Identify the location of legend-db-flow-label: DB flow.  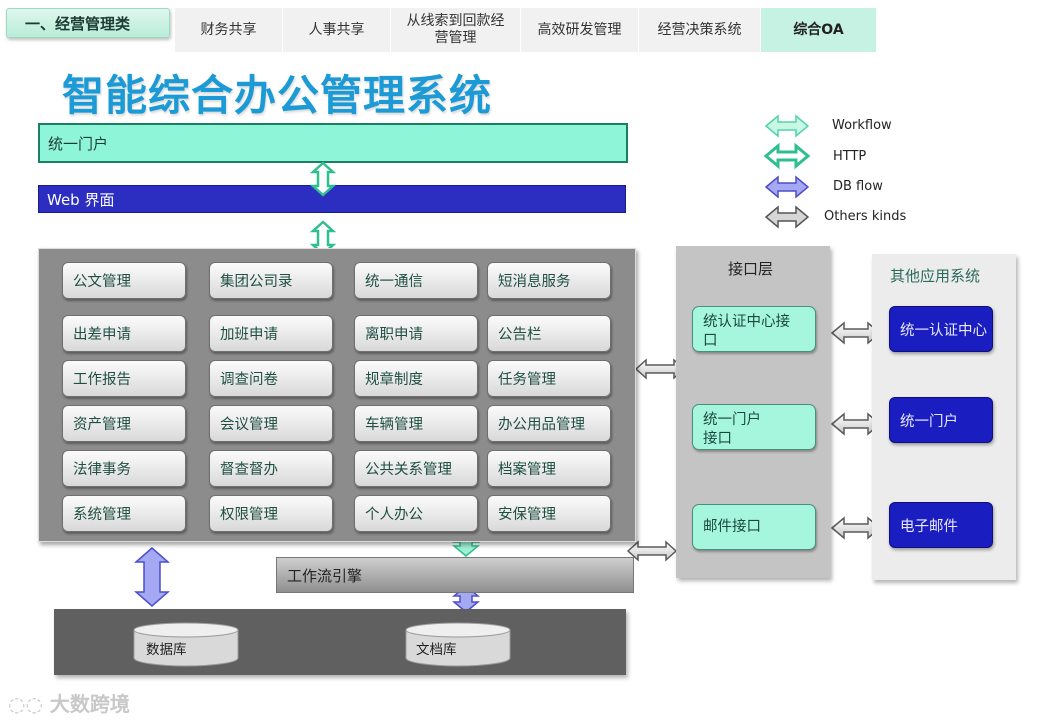
(858, 186).